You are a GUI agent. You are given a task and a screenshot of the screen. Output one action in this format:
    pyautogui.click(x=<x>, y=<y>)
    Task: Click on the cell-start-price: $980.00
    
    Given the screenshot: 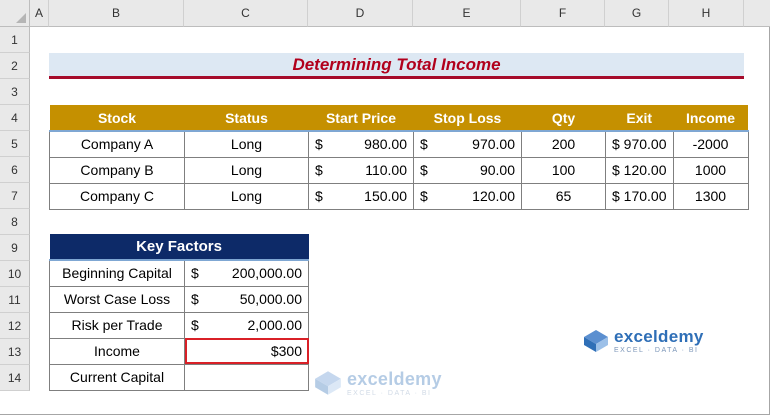 What is the action you would take?
    pyautogui.click(x=361, y=144)
    